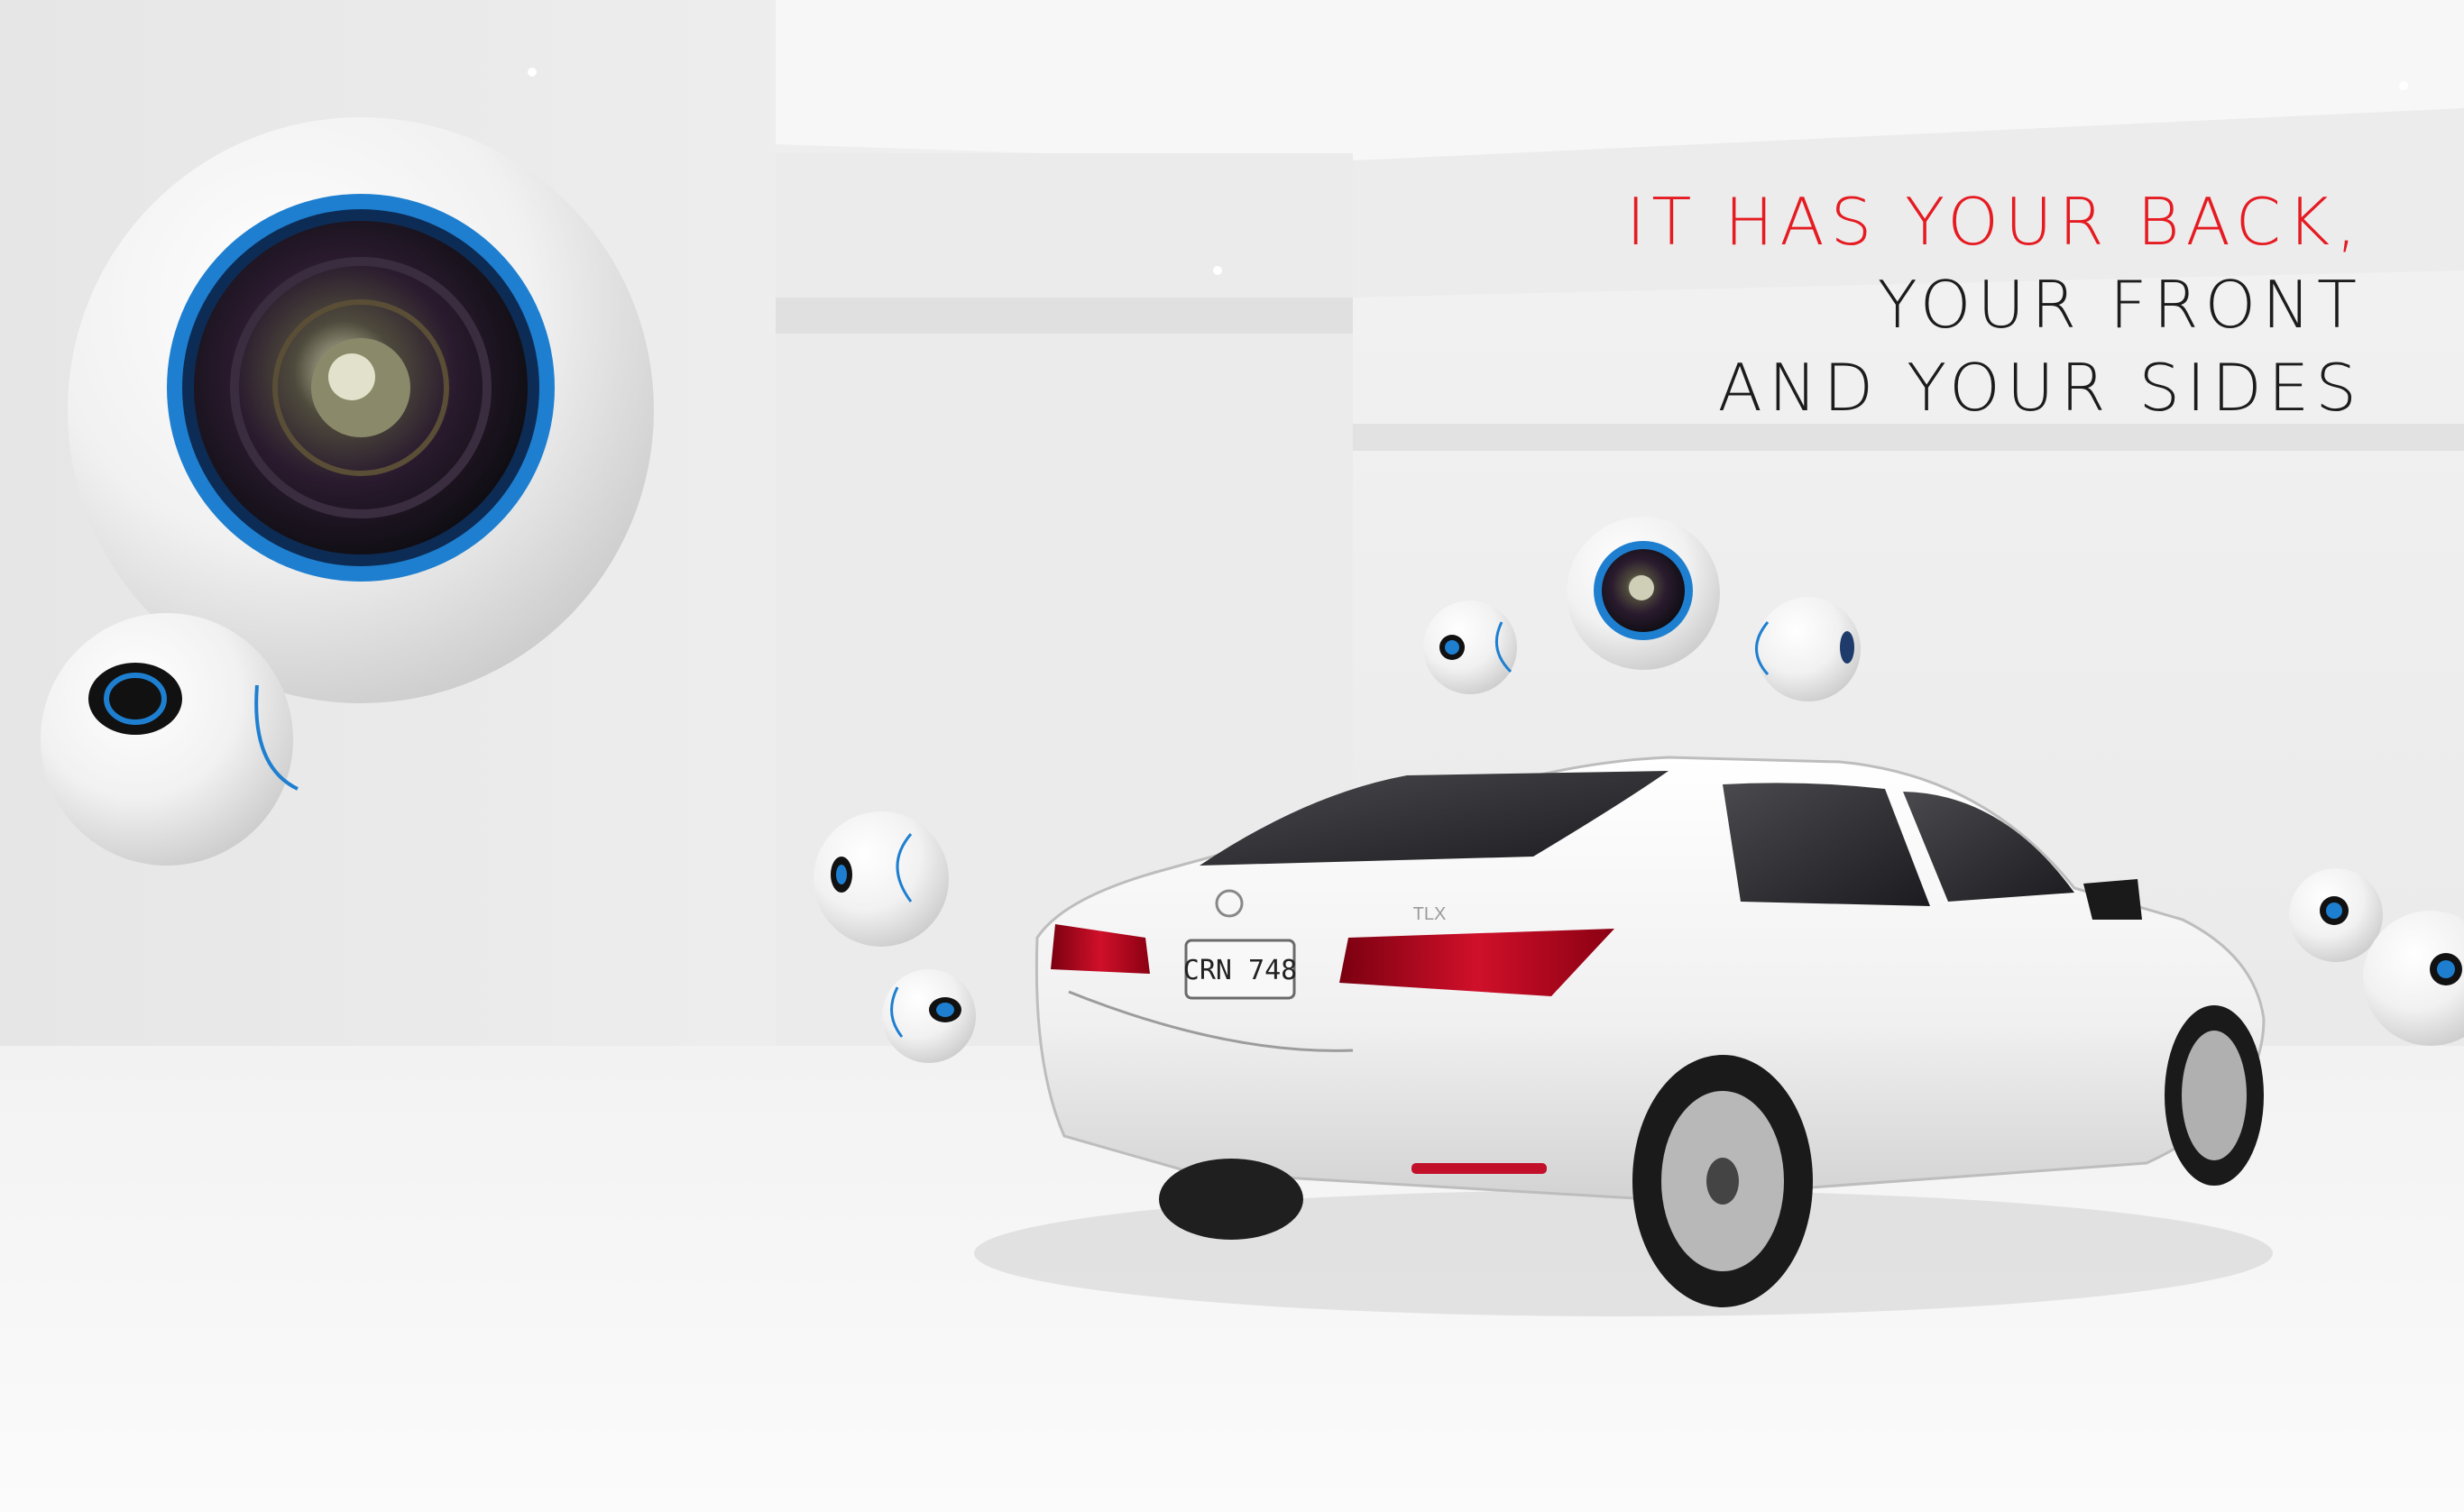 The height and width of the screenshot is (1512, 2464). Describe the element at coordinates (1240, 970) in the screenshot. I see `license-plate: CRN 748` at that location.